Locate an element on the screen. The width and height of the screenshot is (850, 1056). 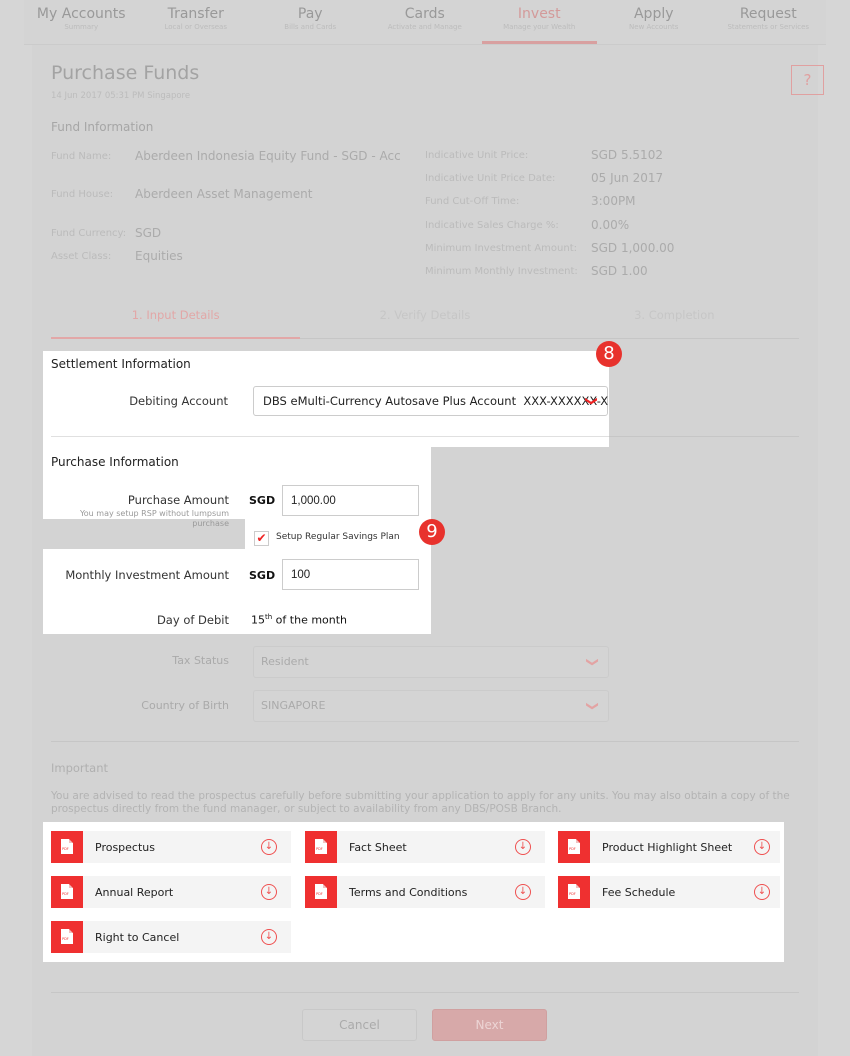
monthly-amount-label: Monthly Investment Amount is located at coordinates (147, 575).